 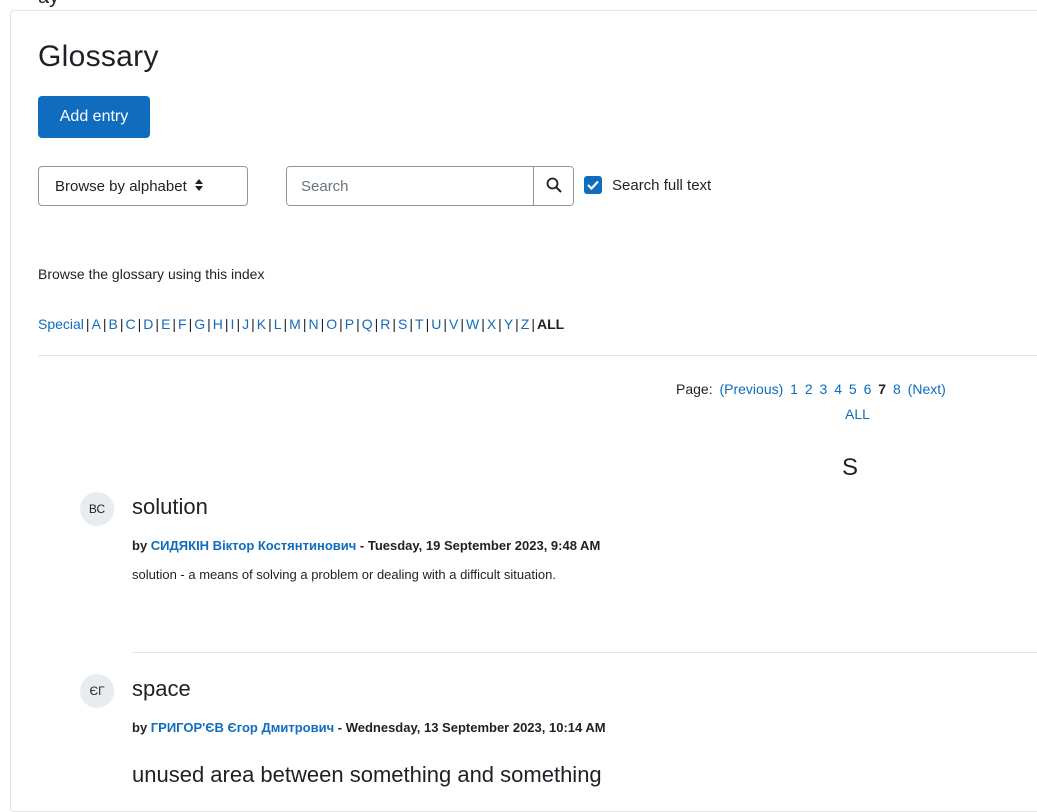 I want to click on index-link-d: D, so click(x=148, y=324).